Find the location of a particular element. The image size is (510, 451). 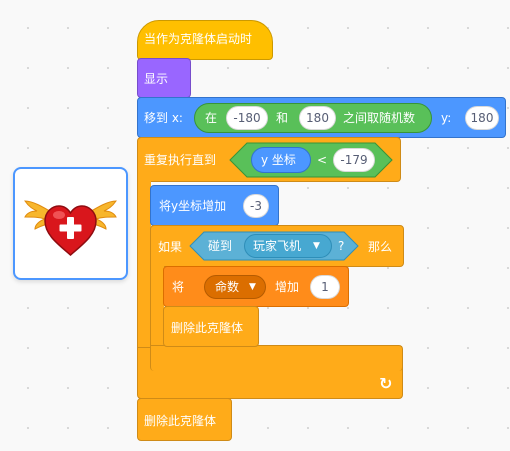

variable-name-label: 命数 is located at coordinates (227, 287).